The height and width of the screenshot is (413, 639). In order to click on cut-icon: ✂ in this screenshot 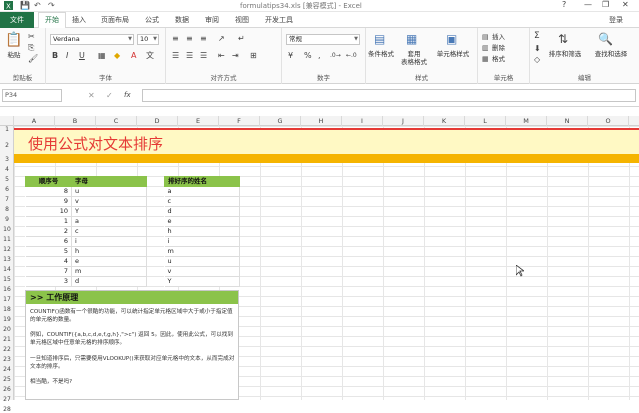, I will do `click(31, 36)`.